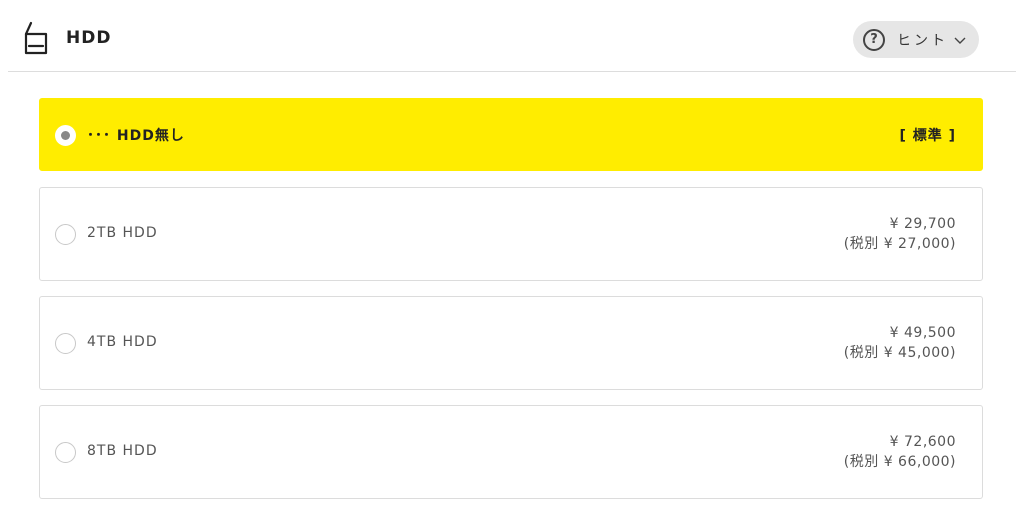 The image size is (1024, 523). Describe the element at coordinates (927, 136) in the screenshot. I see `standard-badge: [ 標準 ]` at that location.